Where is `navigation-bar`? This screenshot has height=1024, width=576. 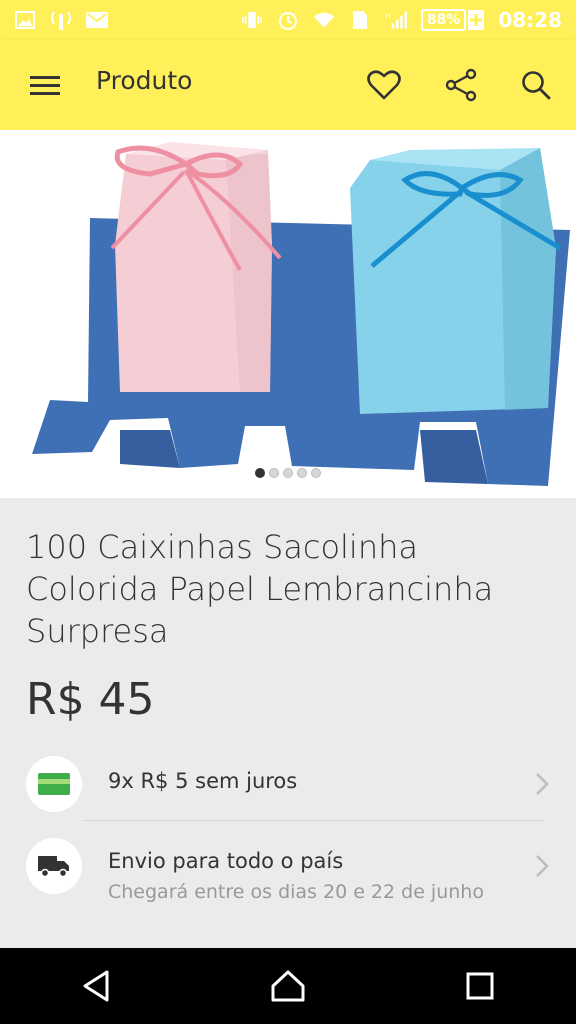 navigation-bar is located at coordinates (288, 986).